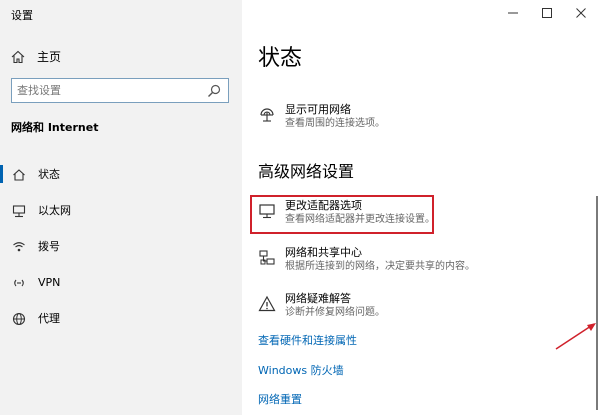 The width and height of the screenshot is (600, 415). I want to click on link-network-reset: 网络重置, so click(280, 399).